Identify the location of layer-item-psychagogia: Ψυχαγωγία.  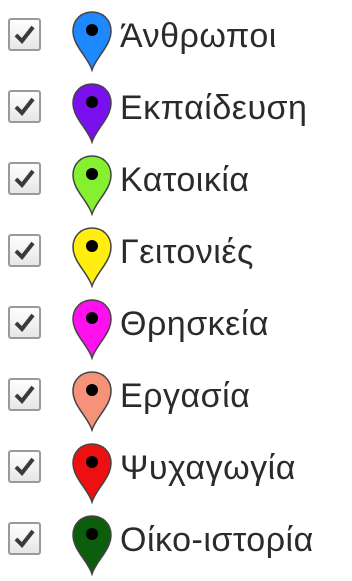
(176, 471).